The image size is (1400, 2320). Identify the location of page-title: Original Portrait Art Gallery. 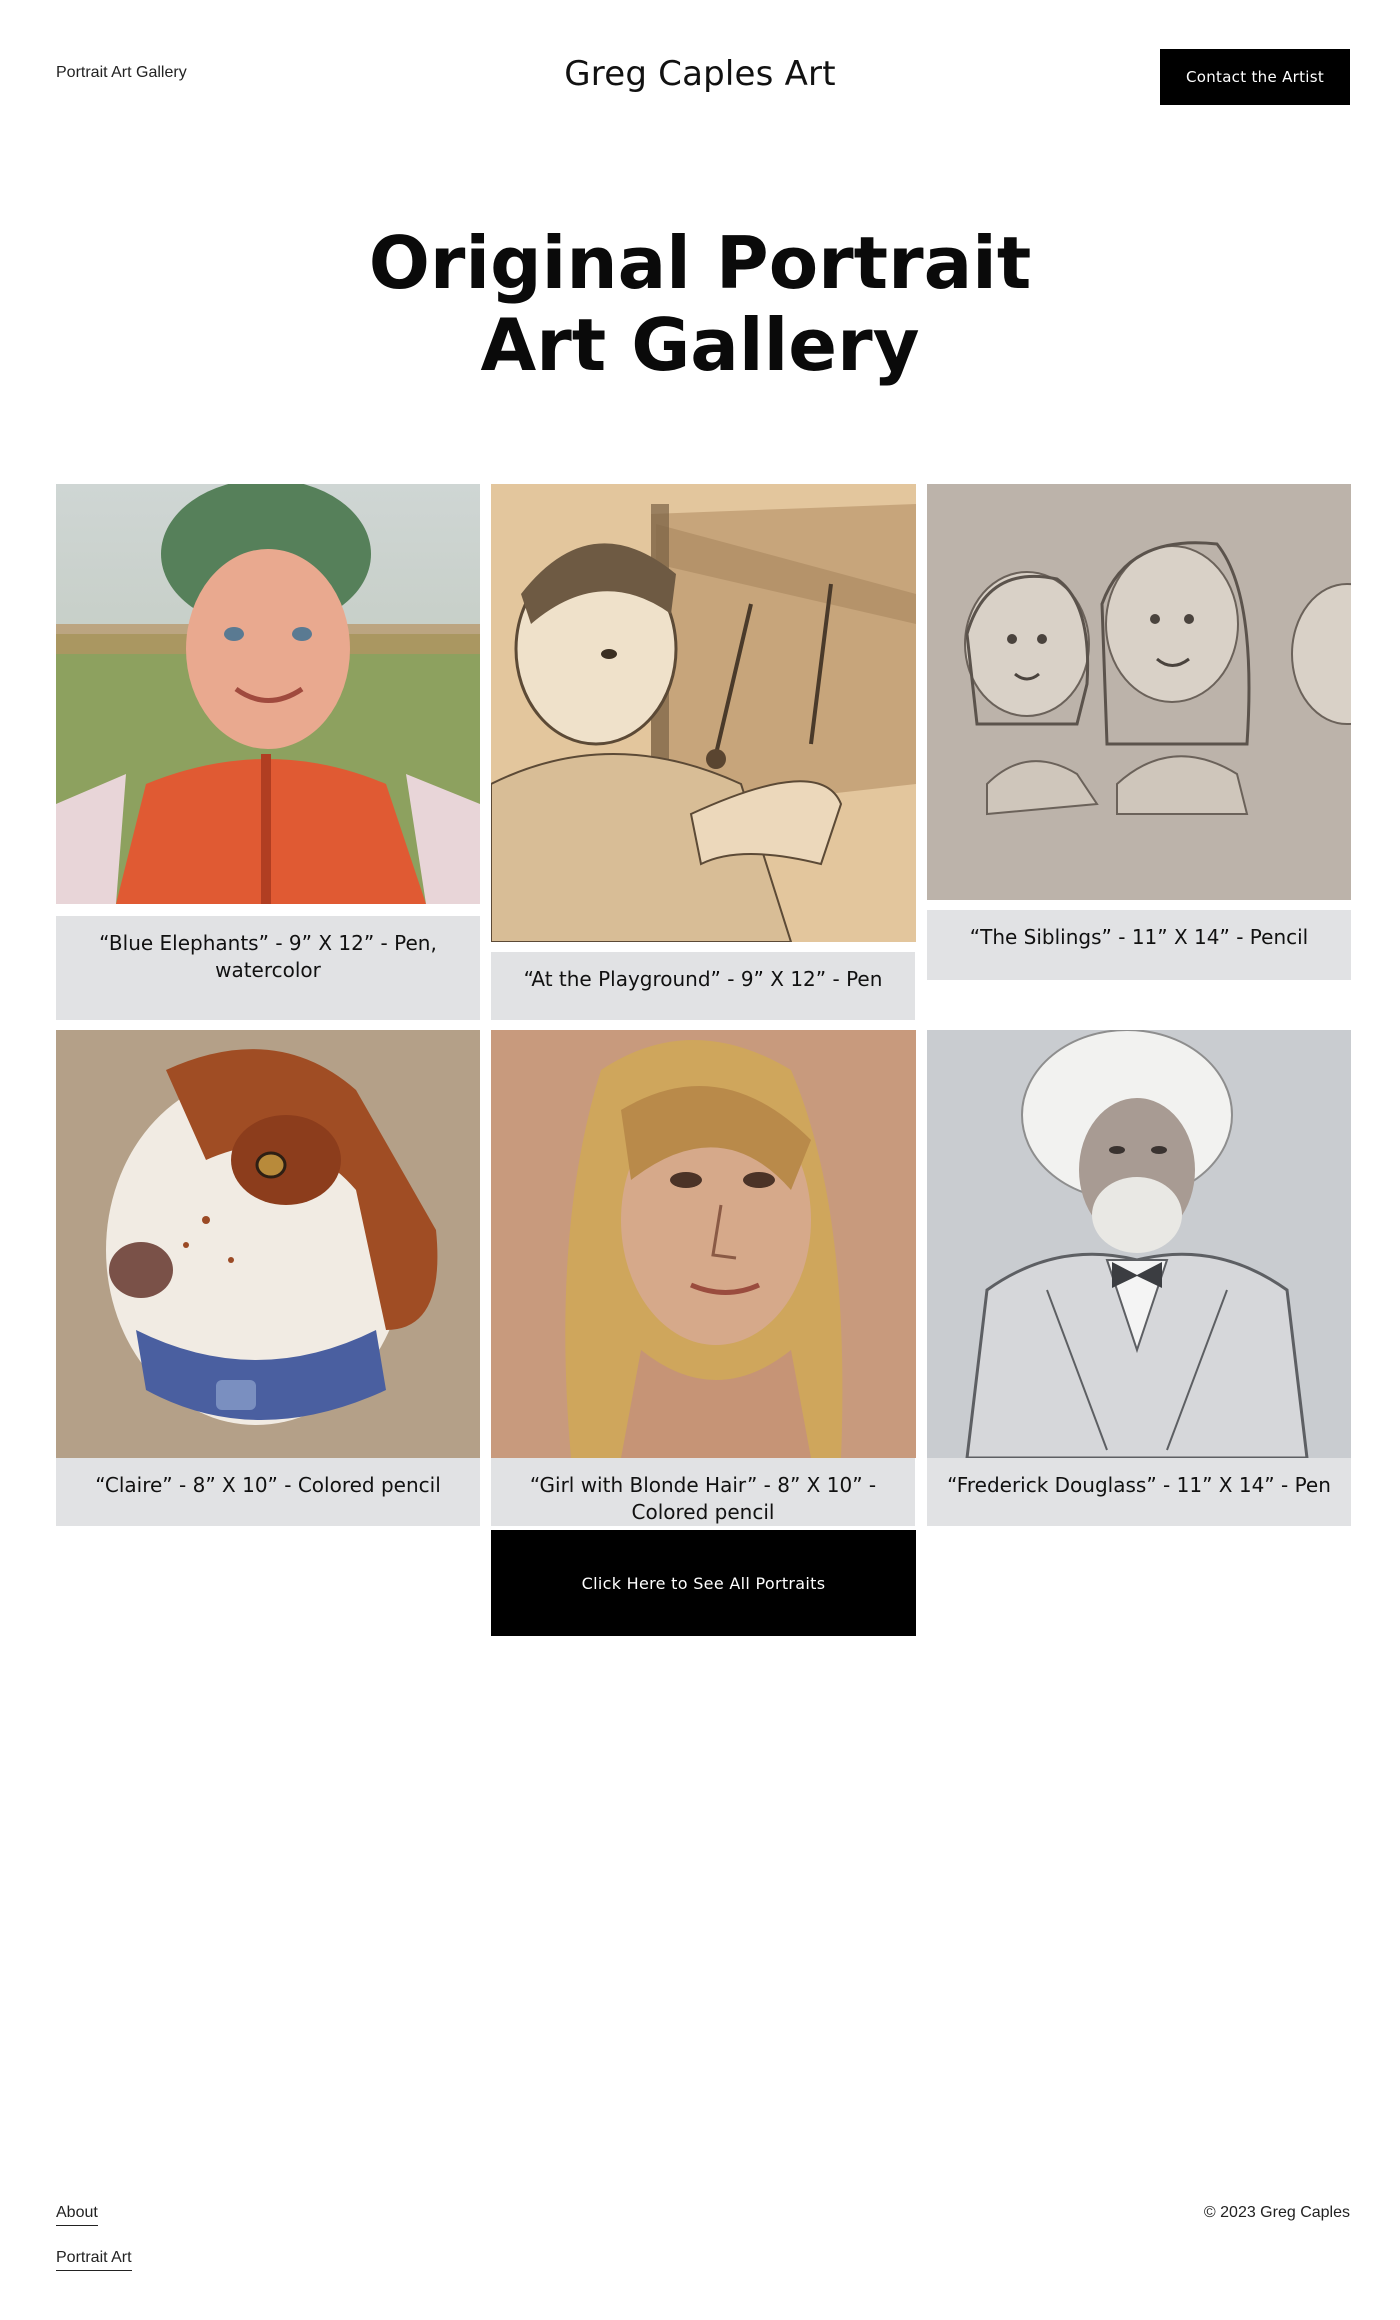
(700, 304).